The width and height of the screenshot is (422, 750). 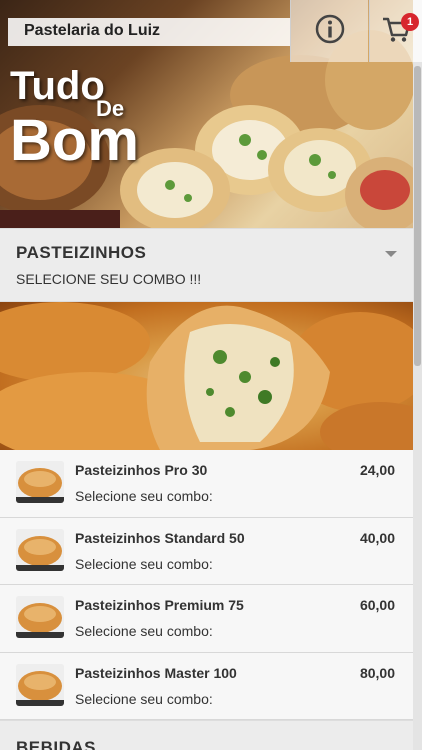 I want to click on scrollbar, so click(x=417, y=406).